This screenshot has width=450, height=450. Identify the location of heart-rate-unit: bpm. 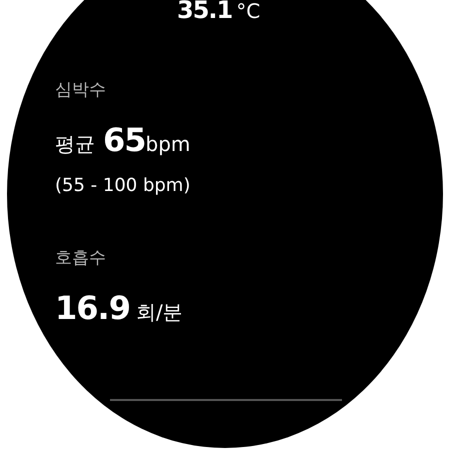
(168, 144).